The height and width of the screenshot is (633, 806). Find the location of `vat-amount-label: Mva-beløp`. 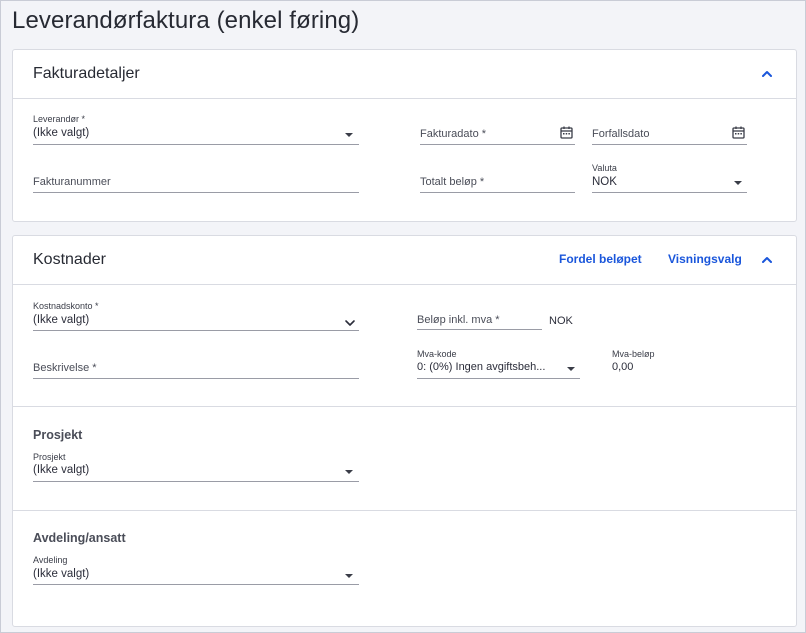

vat-amount-label: Mva-beløp is located at coordinates (633, 354).